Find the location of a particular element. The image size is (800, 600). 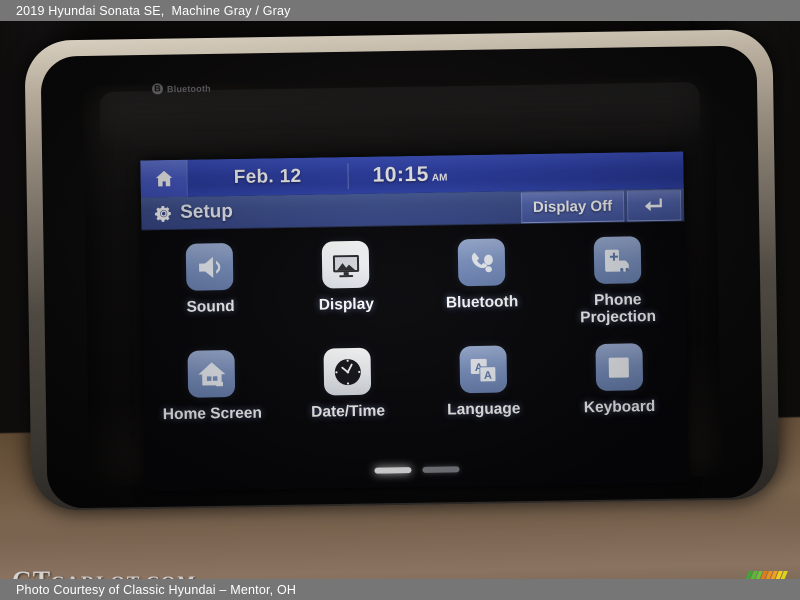

menu-item-sound: Sound is located at coordinates (210, 287).